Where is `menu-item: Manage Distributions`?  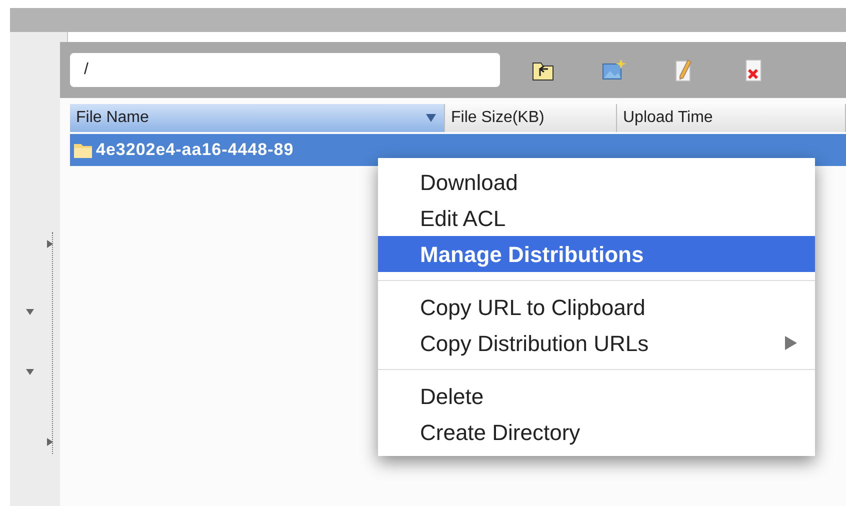
menu-item: Manage Distributions is located at coordinates (596, 254).